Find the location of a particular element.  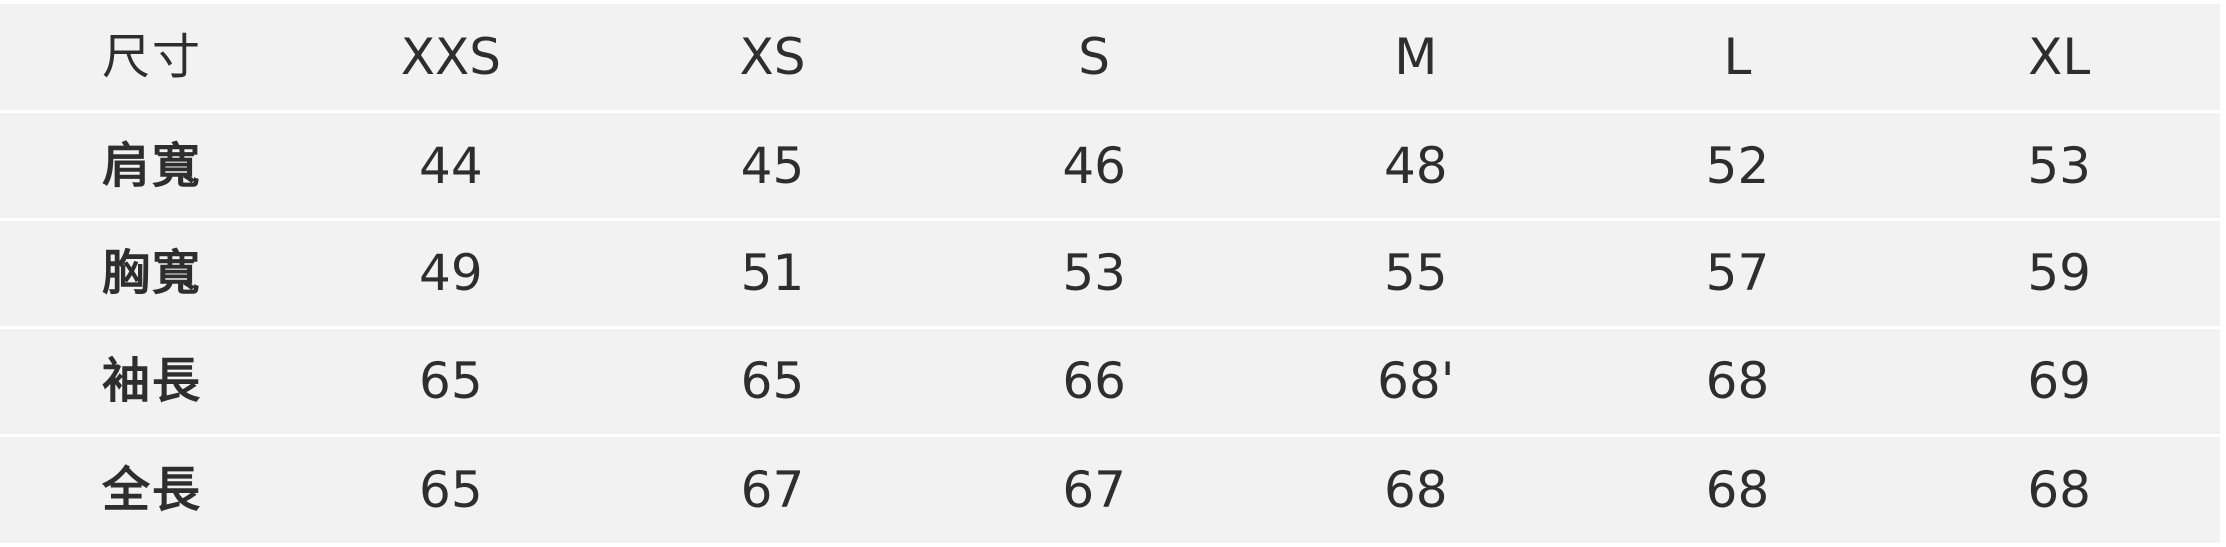

table-cell: 46 is located at coordinates (1094, 166).